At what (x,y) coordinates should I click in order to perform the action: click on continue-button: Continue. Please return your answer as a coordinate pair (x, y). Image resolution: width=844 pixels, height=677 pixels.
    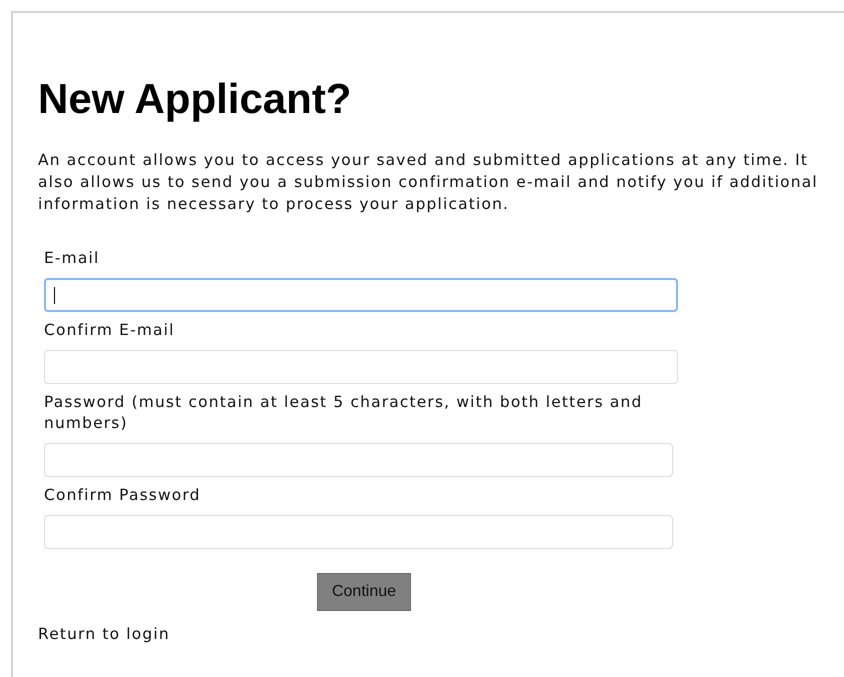
    Looking at the image, I should click on (364, 592).